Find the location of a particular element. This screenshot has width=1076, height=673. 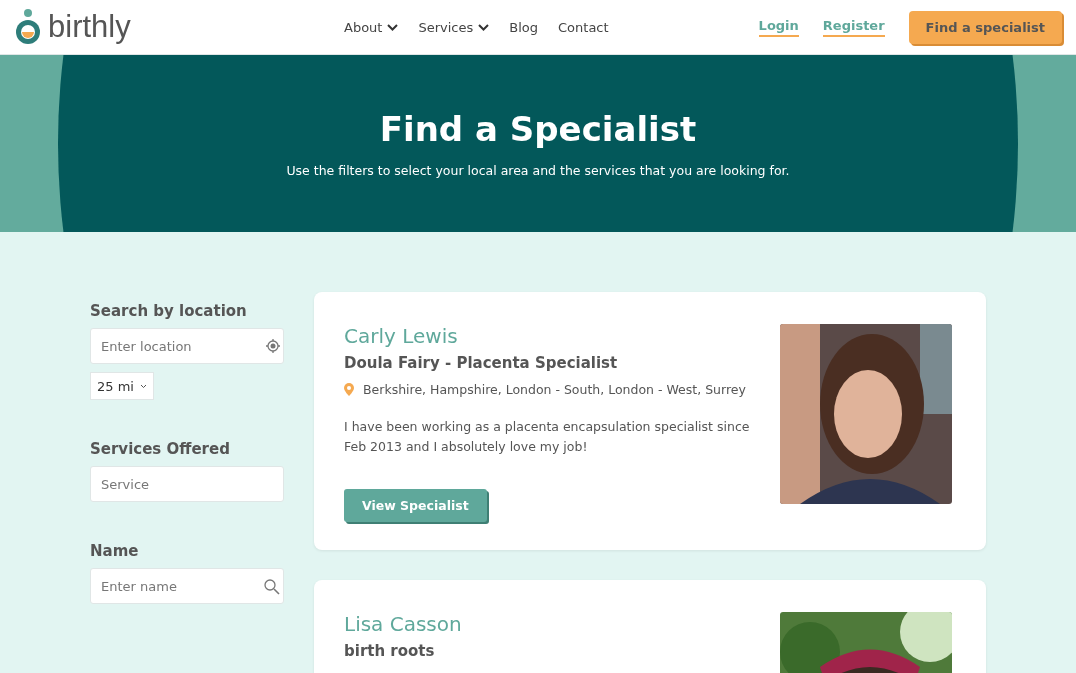

name-field: Enter name is located at coordinates (187, 586).